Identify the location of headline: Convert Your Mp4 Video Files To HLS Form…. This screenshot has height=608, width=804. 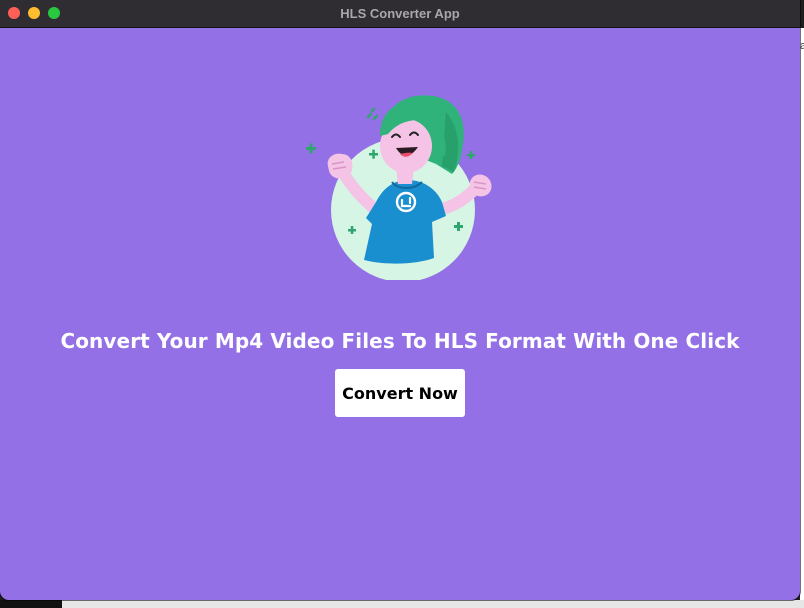
(400, 341).